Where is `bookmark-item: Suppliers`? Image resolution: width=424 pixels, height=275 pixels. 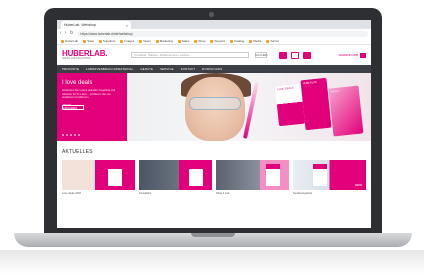 bookmark-item: Suppliers is located at coordinates (106, 41).